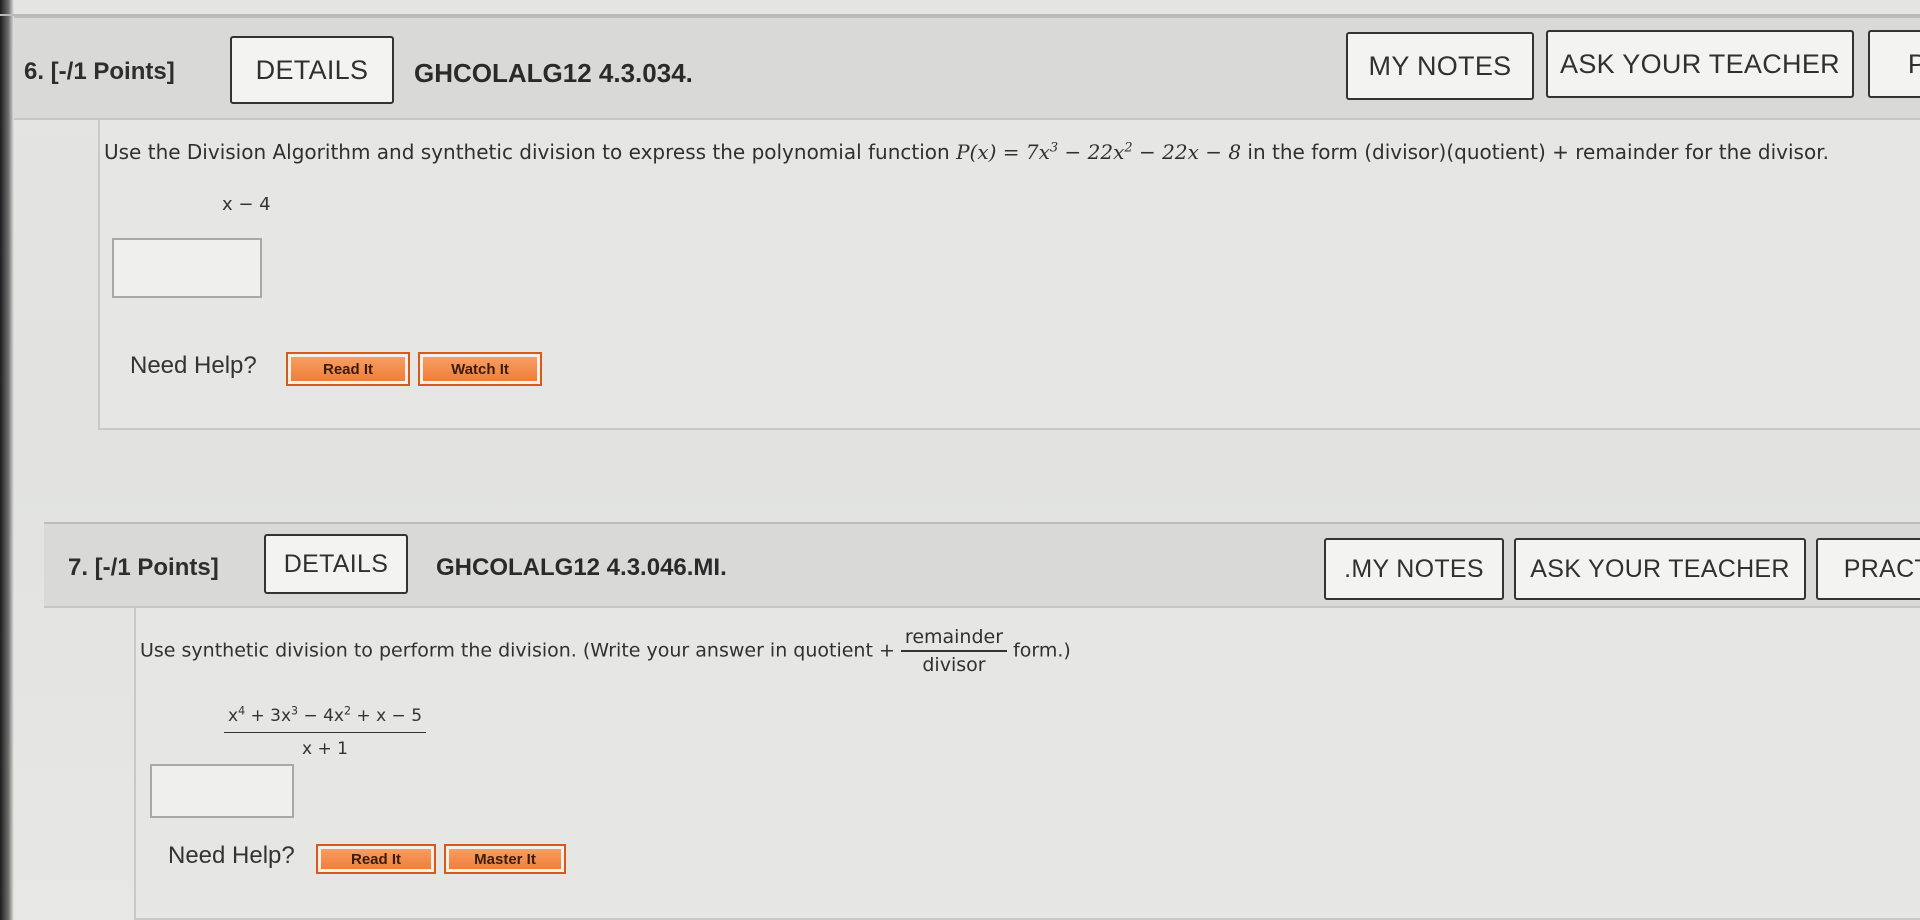 Image resolution: width=1920 pixels, height=920 pixels. I want to click on my-notes-button: MY NOTES, so click(1440, 66).